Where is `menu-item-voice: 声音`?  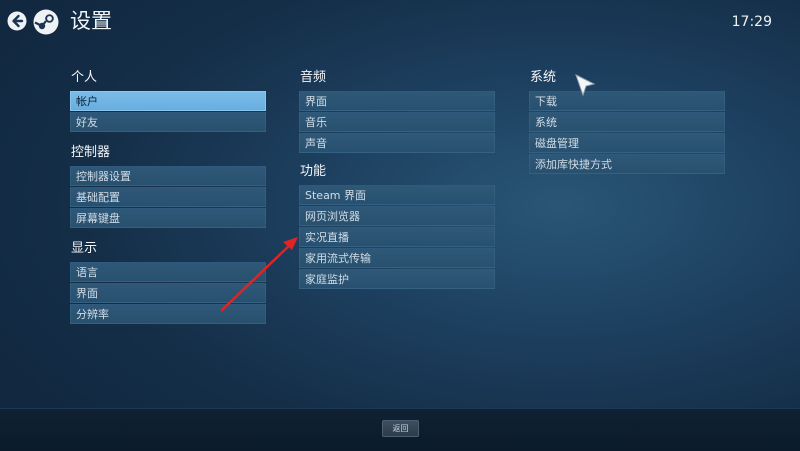 menu-item-voice: 声音 is located at coordinates (397, 143).